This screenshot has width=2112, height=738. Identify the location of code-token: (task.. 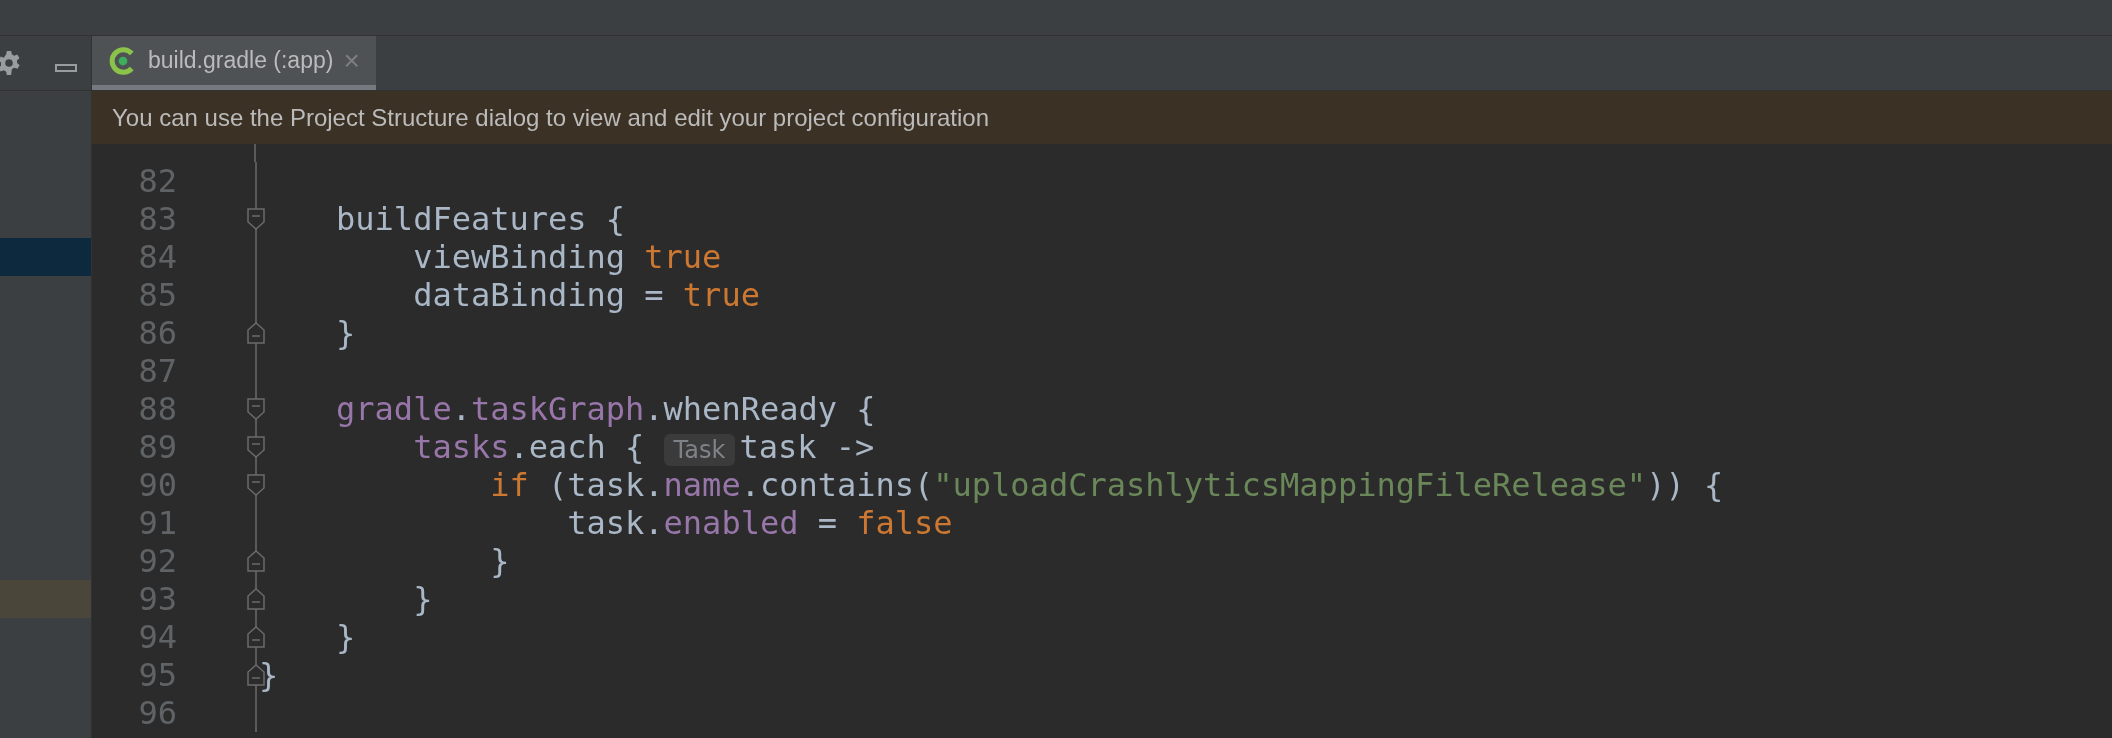
(605, 485).